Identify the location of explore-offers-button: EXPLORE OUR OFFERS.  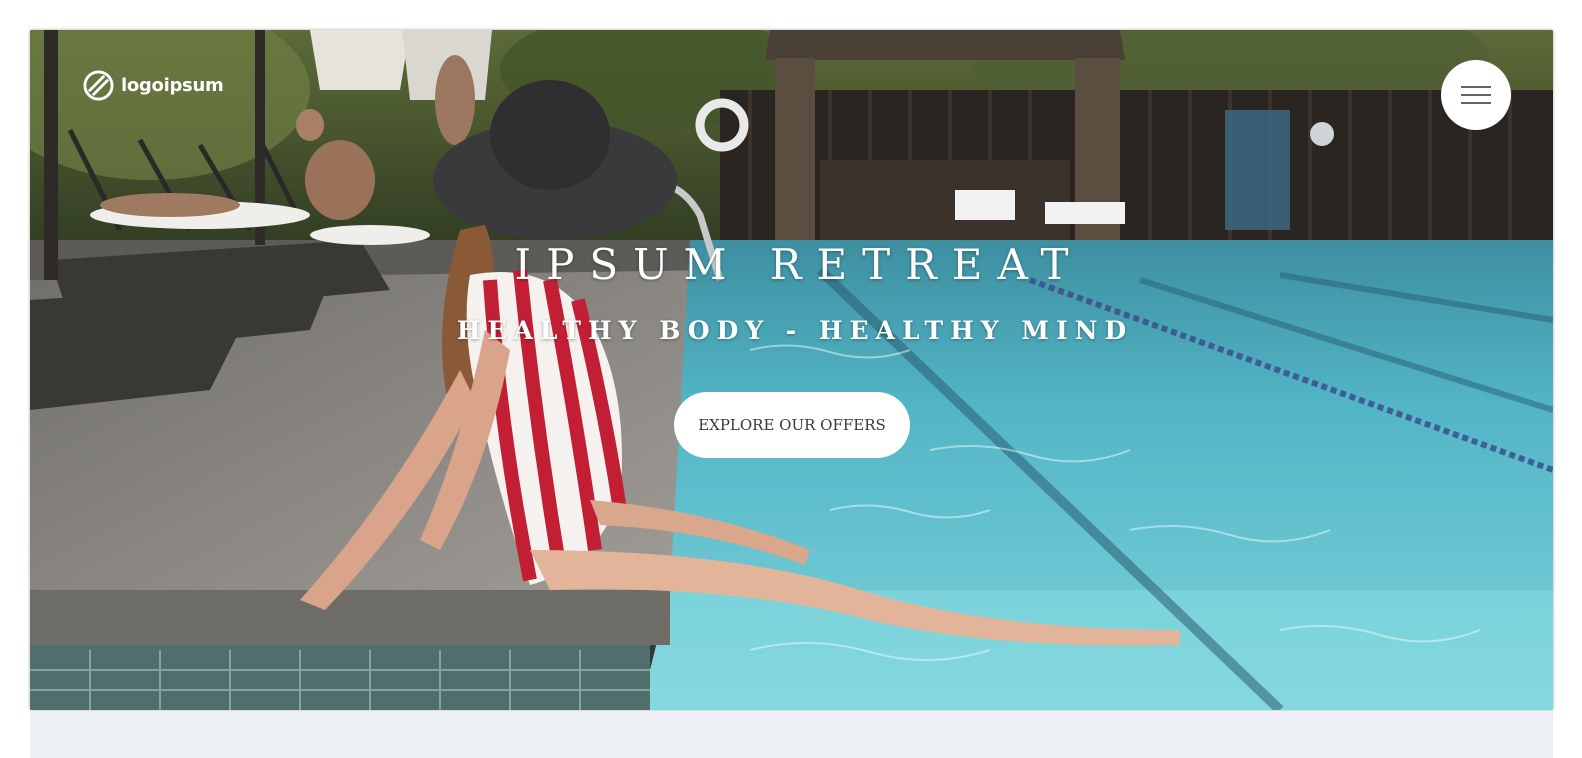
(792, 425).